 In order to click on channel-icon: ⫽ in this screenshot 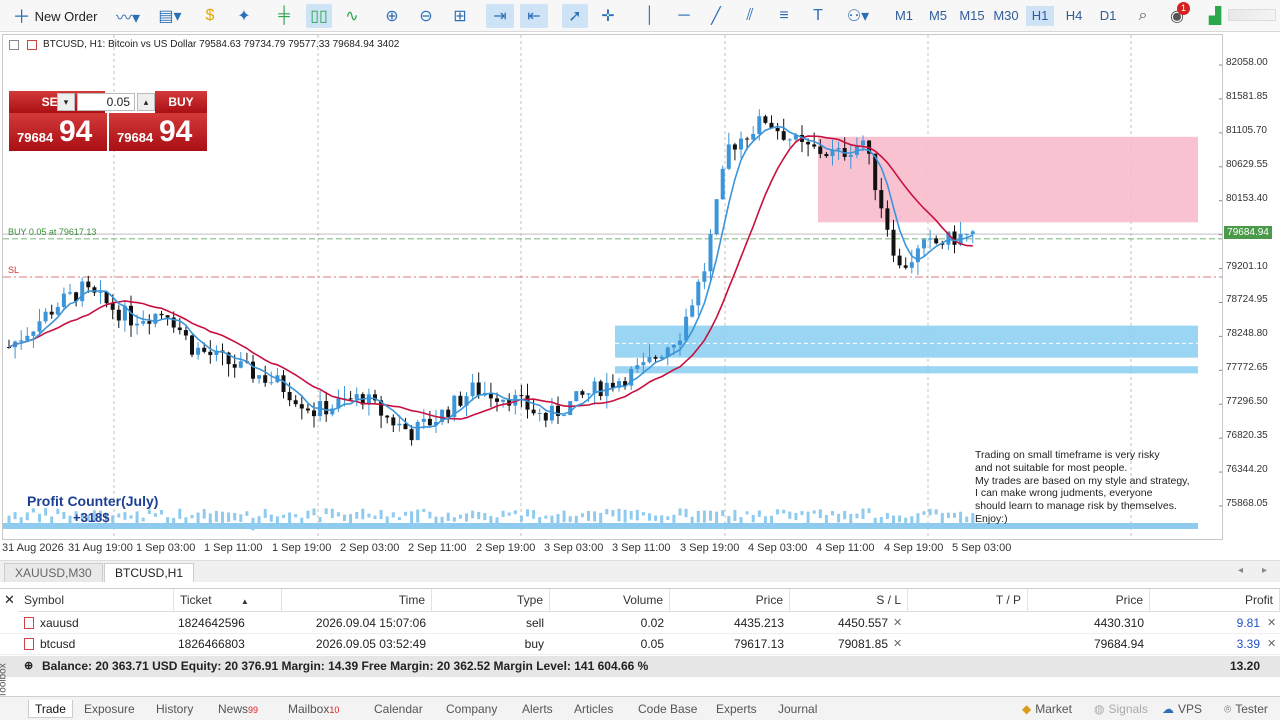, I will do `click(750, 16)`.